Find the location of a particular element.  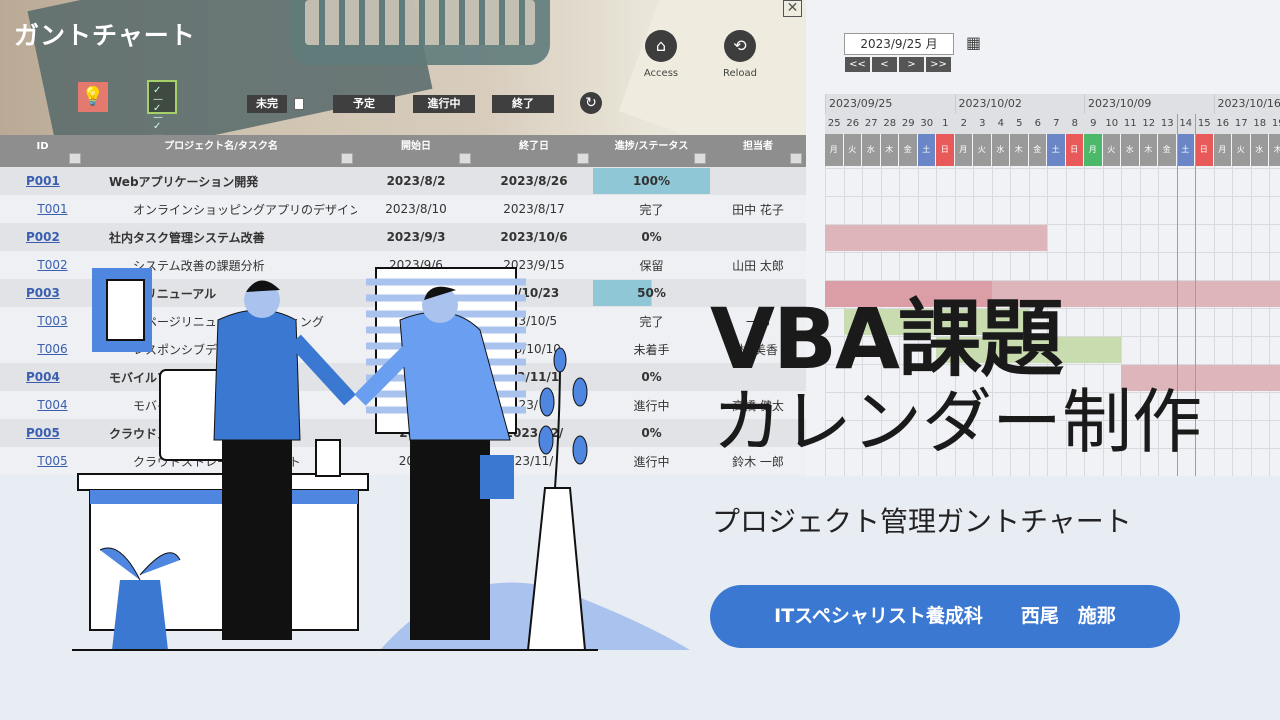

day-number: 4 is located at coordinates (1000, 124).